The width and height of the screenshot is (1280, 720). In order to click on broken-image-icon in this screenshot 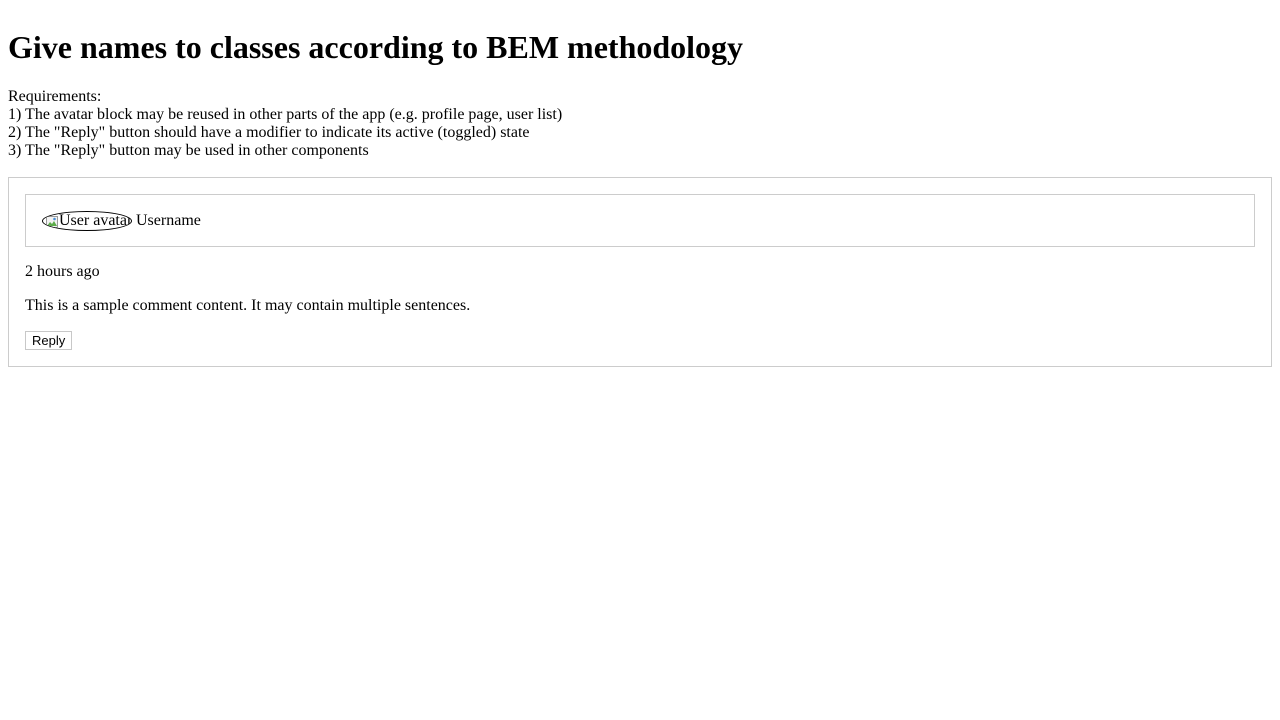, I will do `click(52, 221)`.